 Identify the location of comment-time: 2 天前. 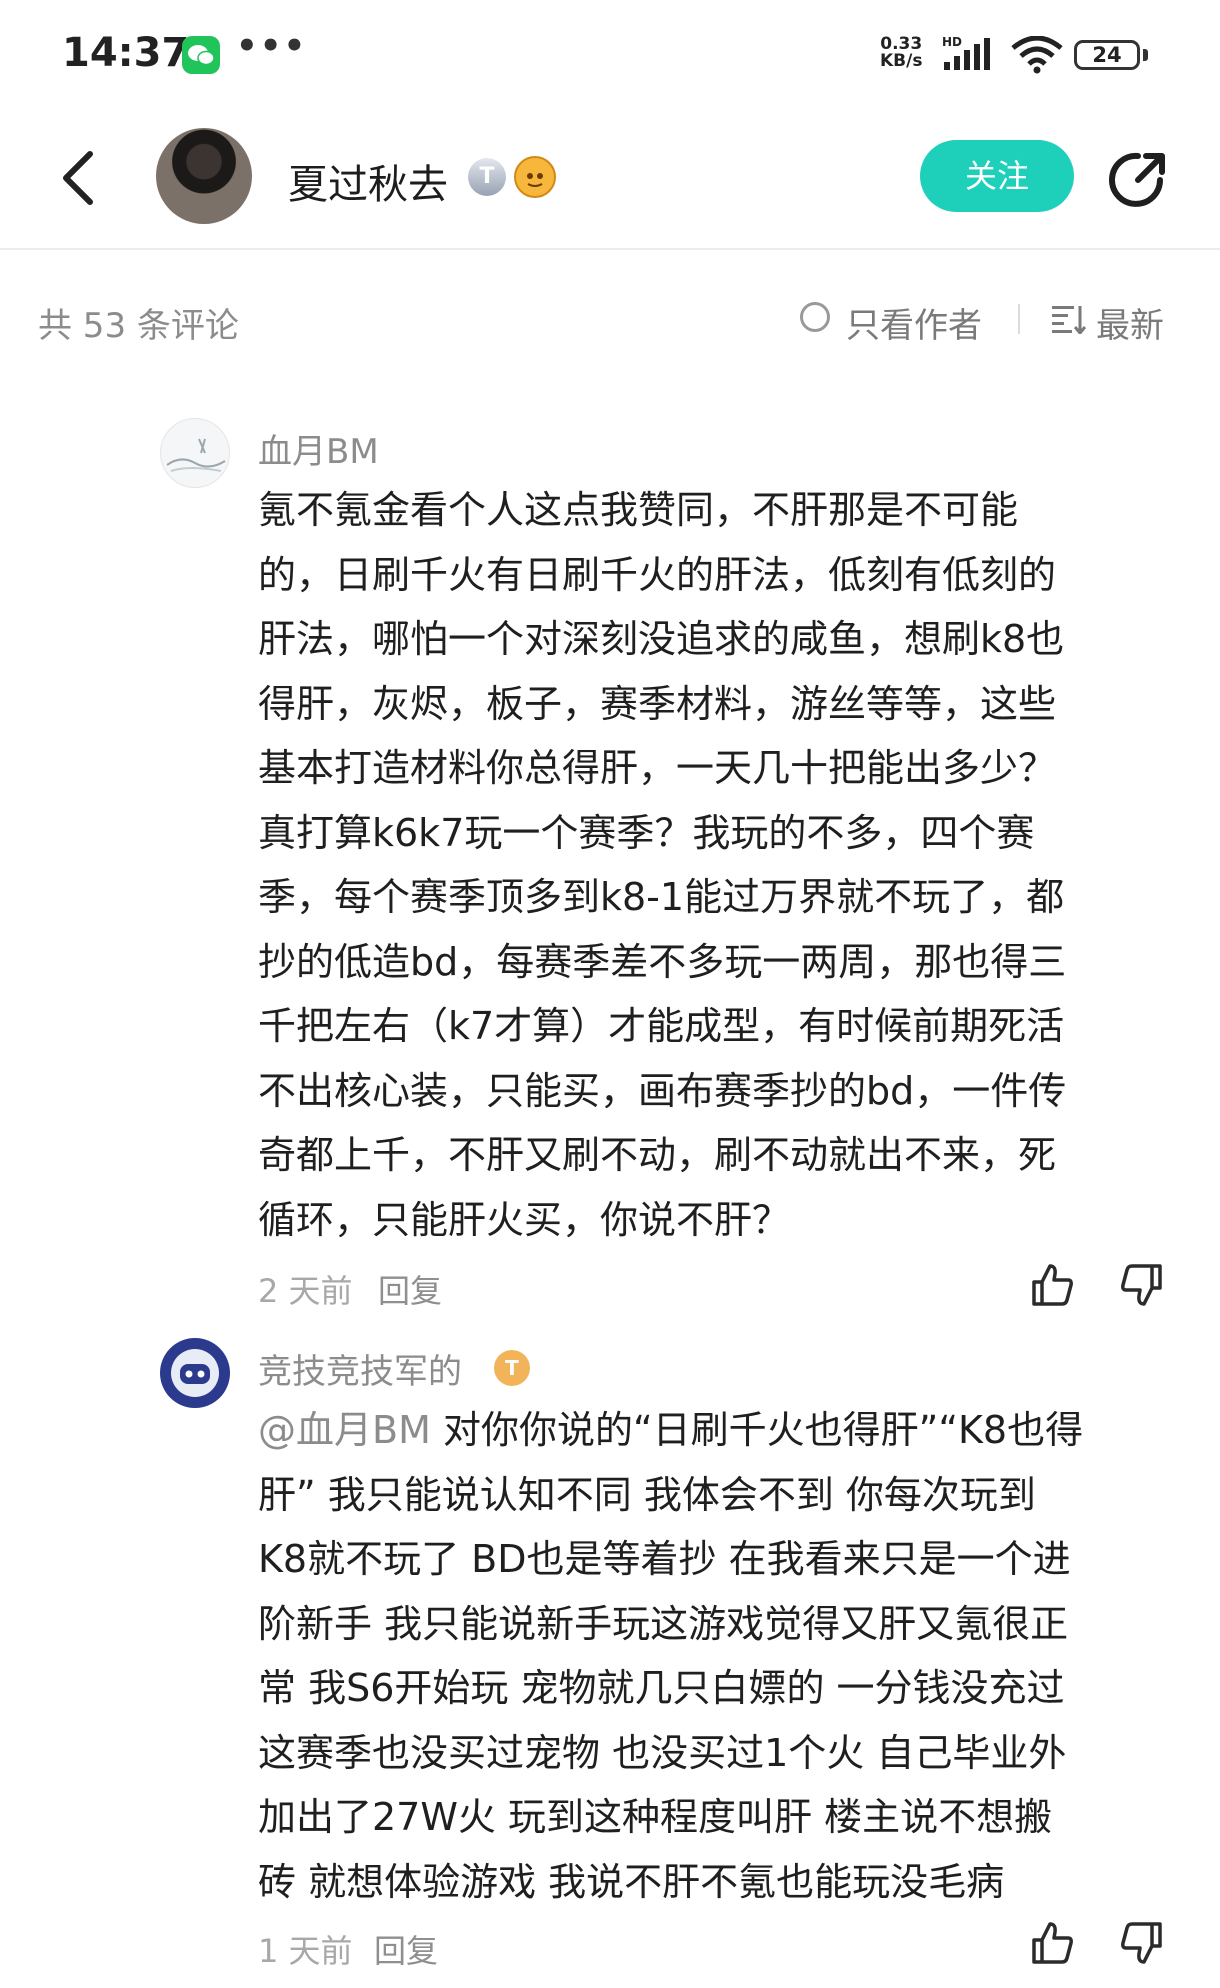
(305, 1291).